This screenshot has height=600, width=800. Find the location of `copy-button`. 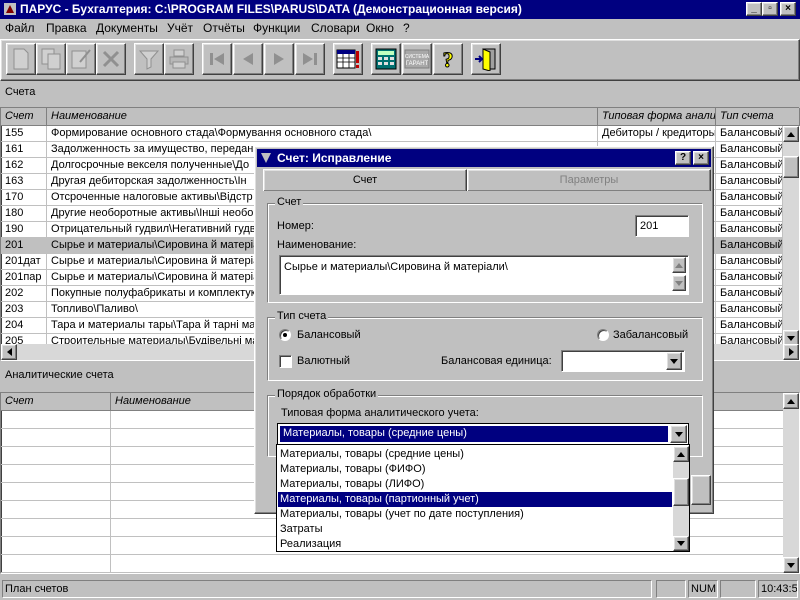

copy-button is located at coordinates (51, 59).